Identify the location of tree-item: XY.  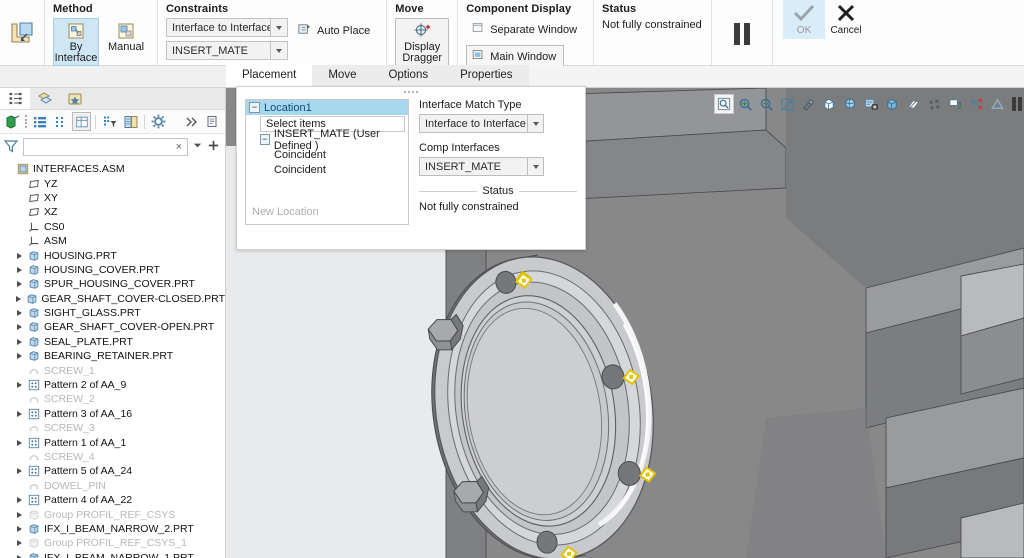
(112, 198).